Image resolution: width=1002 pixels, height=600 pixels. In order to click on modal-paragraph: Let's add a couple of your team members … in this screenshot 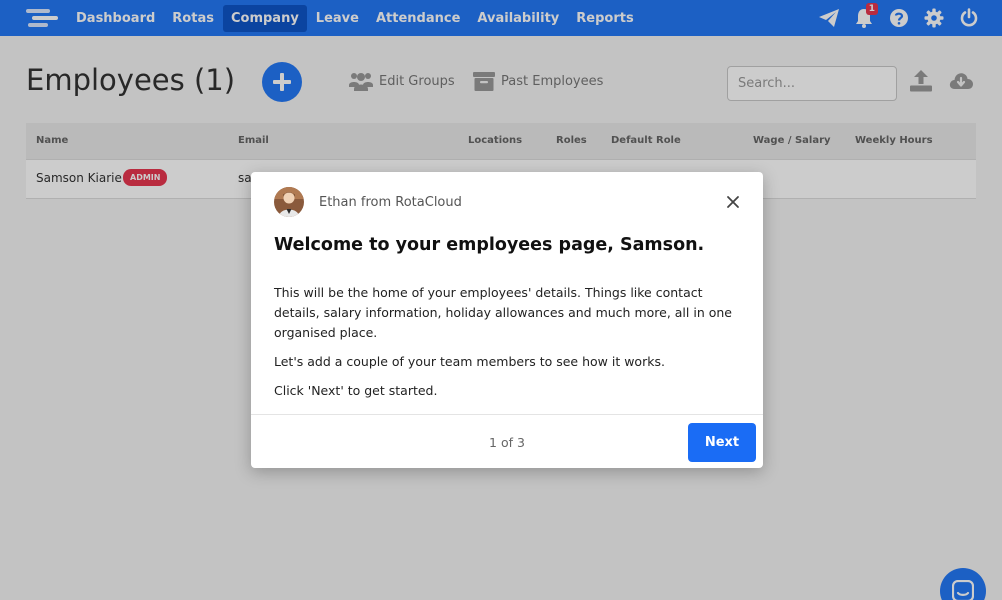, I will do `click(469, 361)`.